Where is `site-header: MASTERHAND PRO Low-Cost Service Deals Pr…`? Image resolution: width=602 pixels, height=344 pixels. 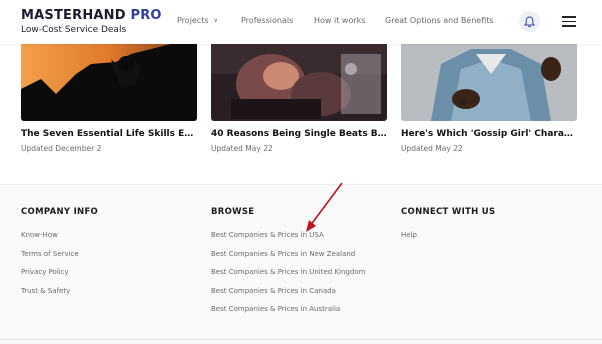
site-header: MASTERHAND PRO Low-Cost Service Deals Pr… is located at coordinates (301, 22).